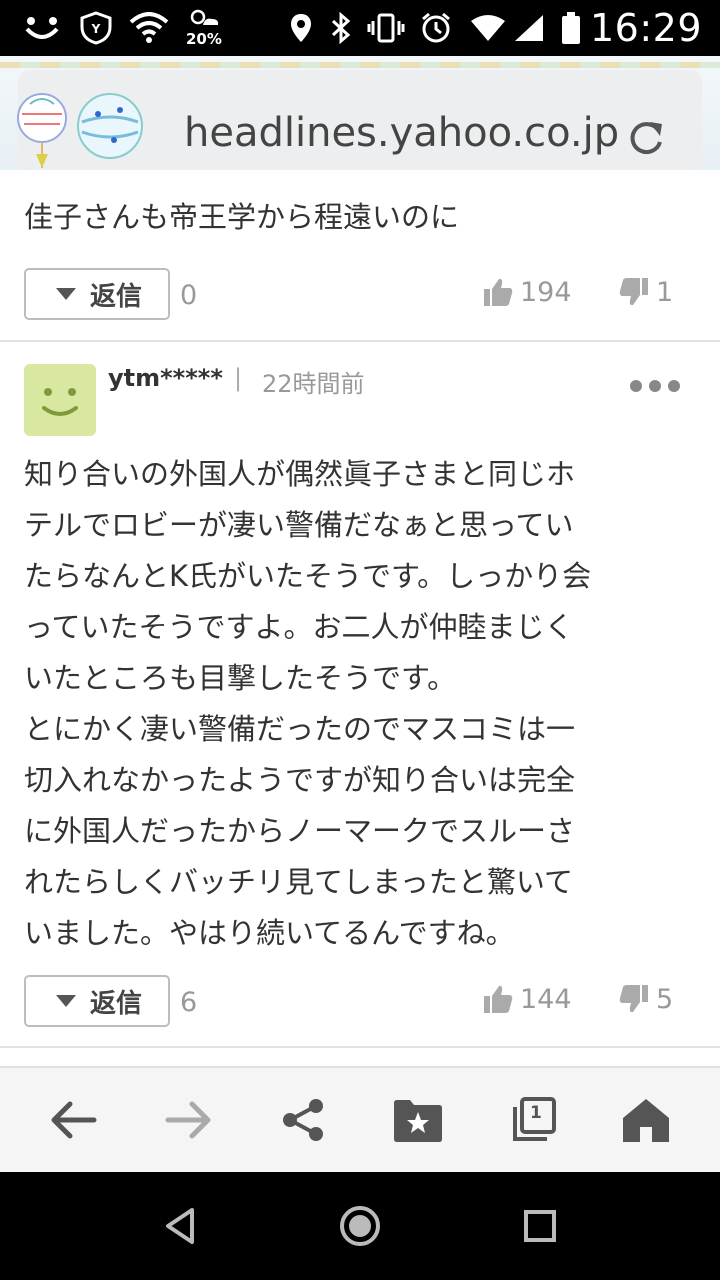 The width and height of the screenshot is (720, 1280). I want to click on clock: 16:29, so click(645, 28).